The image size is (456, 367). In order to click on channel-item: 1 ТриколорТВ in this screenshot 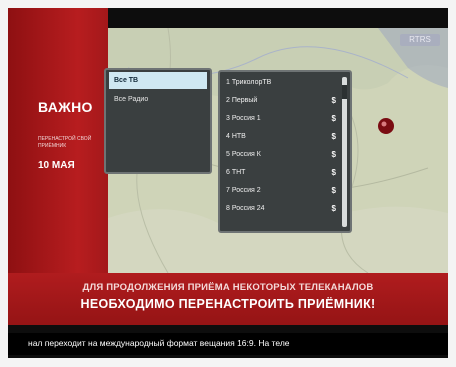, I will do `click(285, 82)`.